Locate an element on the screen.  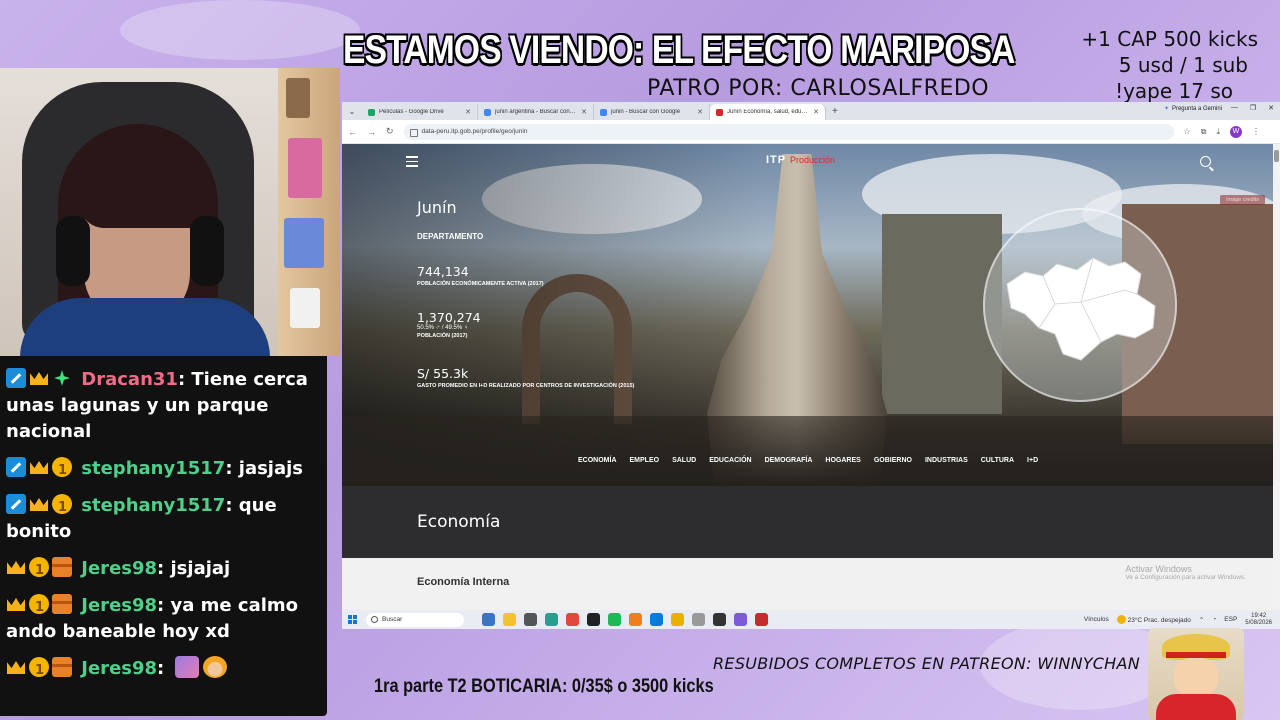
nav-id: I+D is located at coordinates (1032, 460).